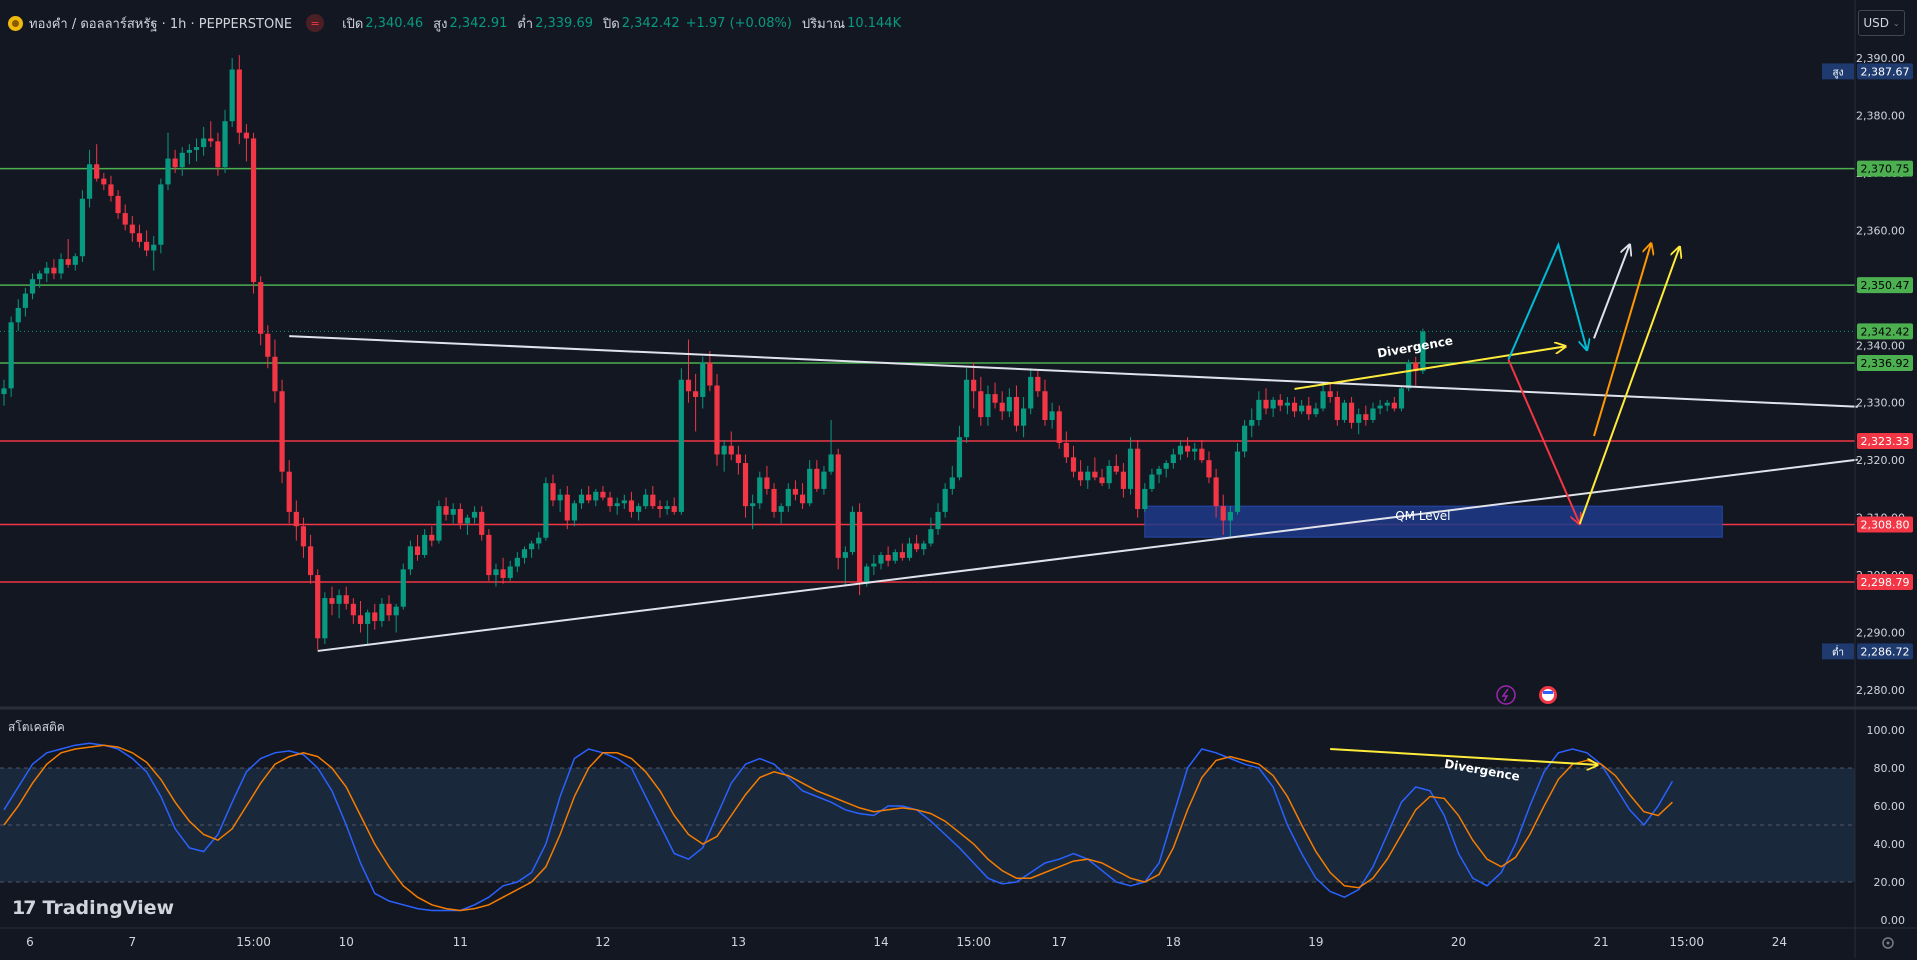 Image resolution: width=1917 pixels, height=960 pixels. Describe the element at coordinates (1880, 115) in the screenshot. I see `price-tick-label: 2,380.00` at that location.